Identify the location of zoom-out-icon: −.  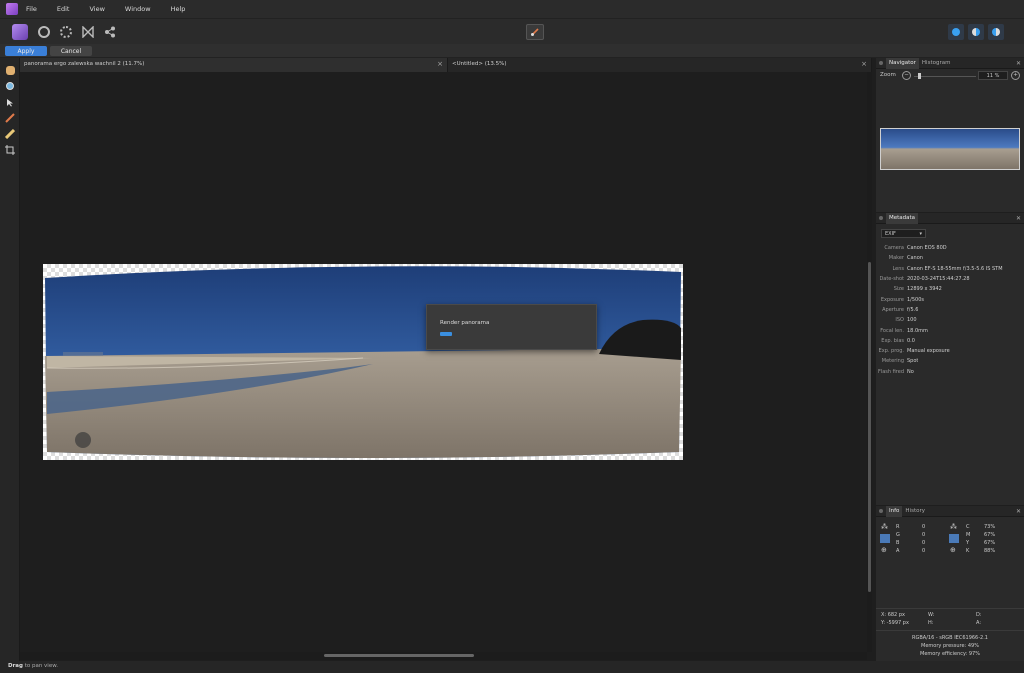
(906, 75).